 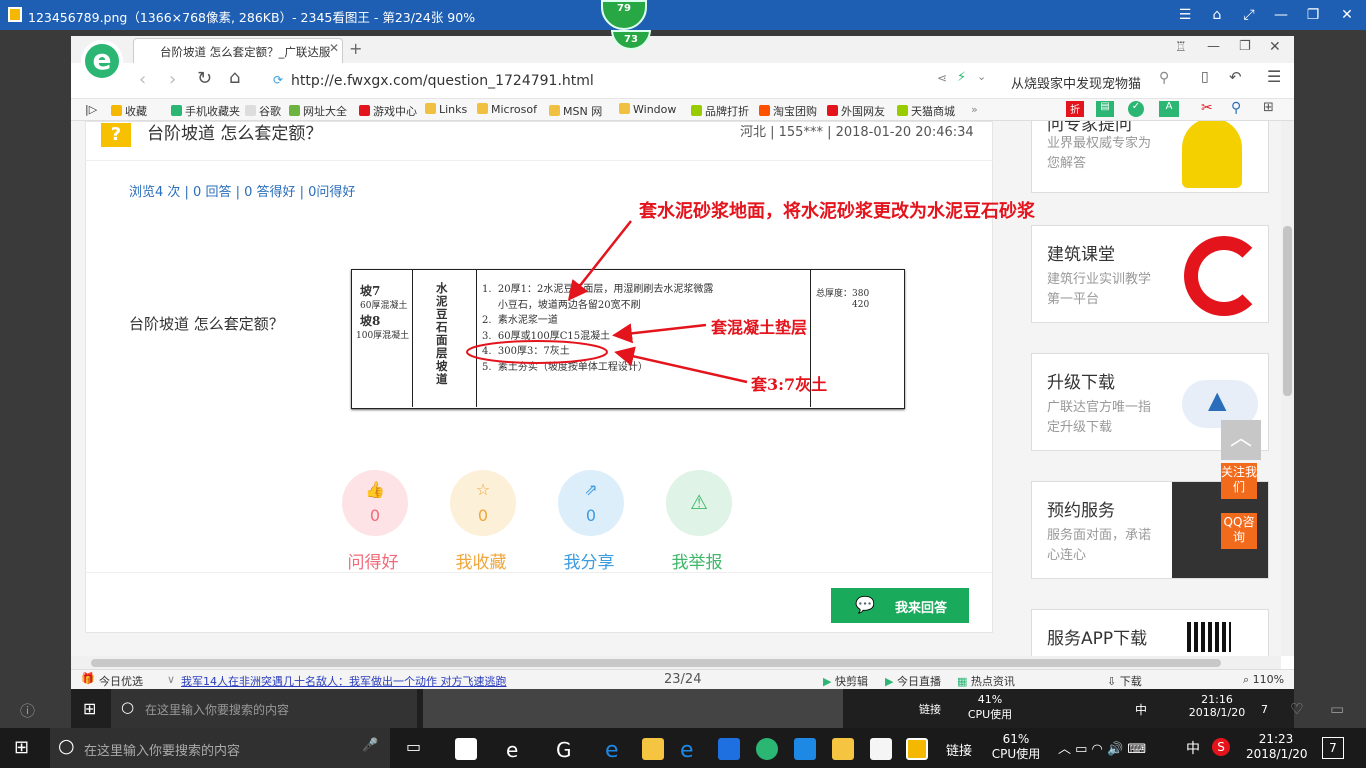 What do you see at coordinates (1124, 681) in the screenshot?
I see `status-item: ⇩ 下载` at bounding box center [1124, 681].